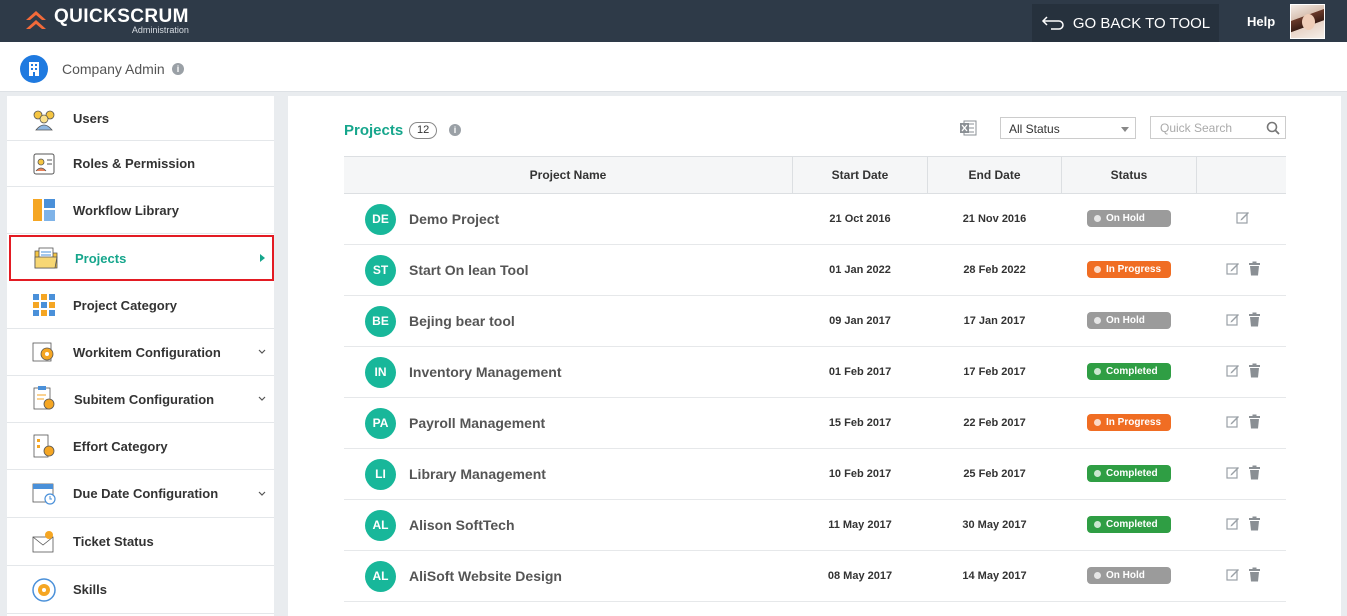 This screenshot has width=1347, height=616. What do you see at coordinates (860, 219) in the screenshot?
I see `start-date: 21 Oct 2016` at bounding box center [860, 219].